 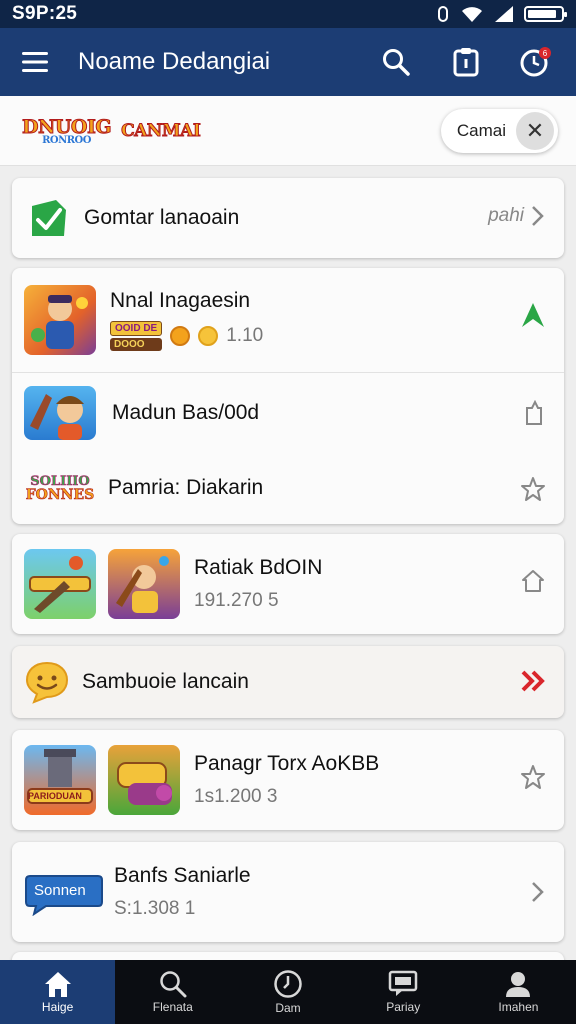 What do you see at coordinates (182, 875) in the screenshot?
I see `app-title: Banfs Saniarle` at bounding box center [182, 875].